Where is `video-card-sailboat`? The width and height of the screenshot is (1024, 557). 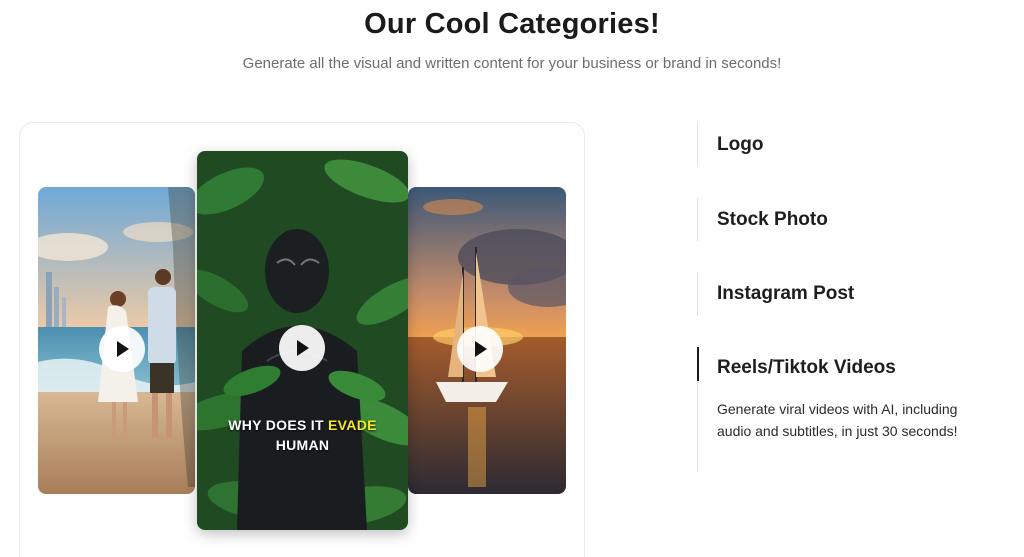 video-card-sailboat is located at coordinates (487, 340).